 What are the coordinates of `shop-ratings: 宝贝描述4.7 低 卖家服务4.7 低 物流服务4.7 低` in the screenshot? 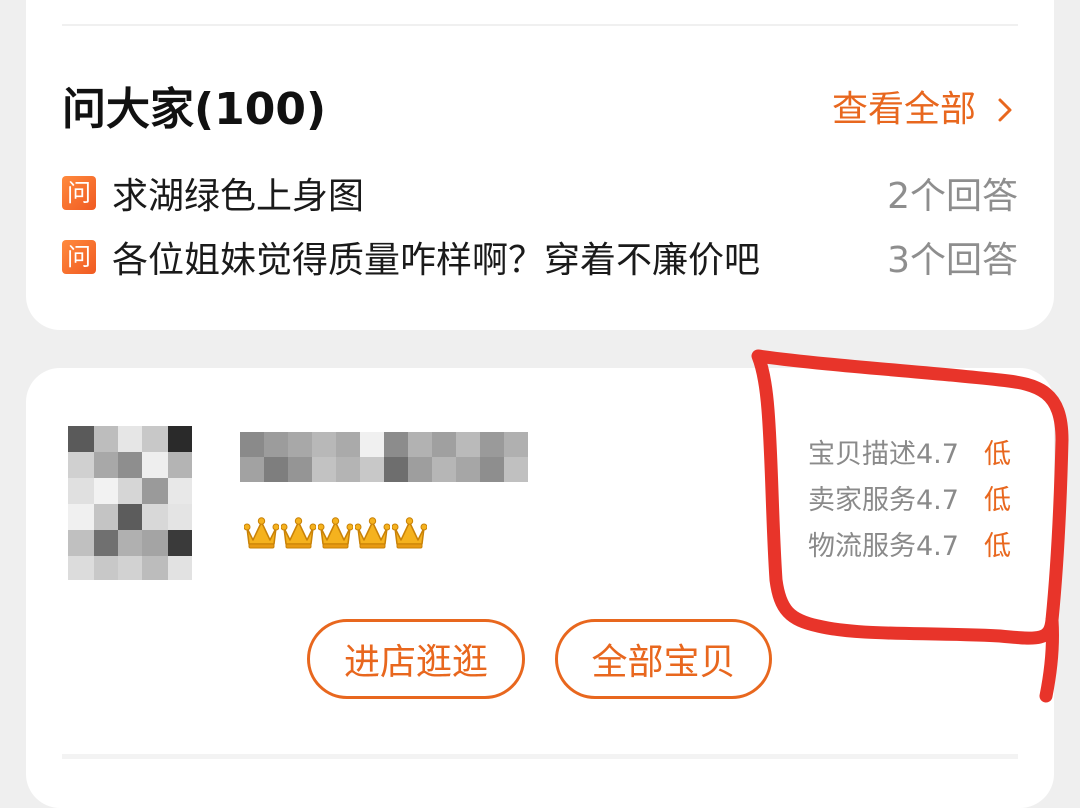 It's located at (909, 497).